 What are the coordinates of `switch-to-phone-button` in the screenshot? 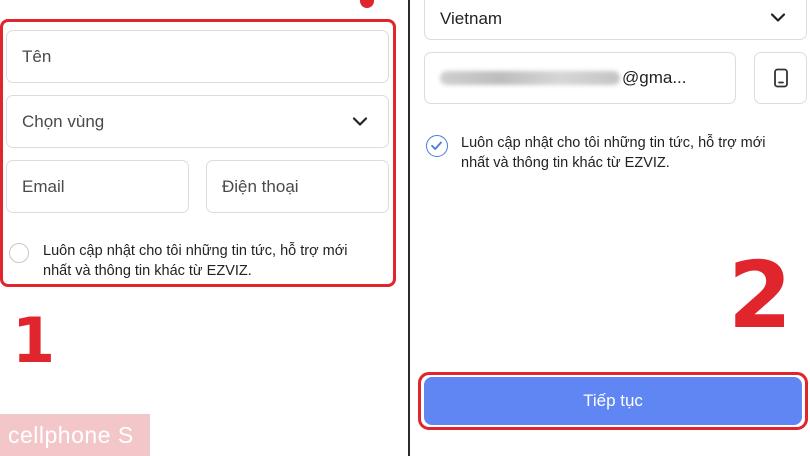 It's located at (780, 78).